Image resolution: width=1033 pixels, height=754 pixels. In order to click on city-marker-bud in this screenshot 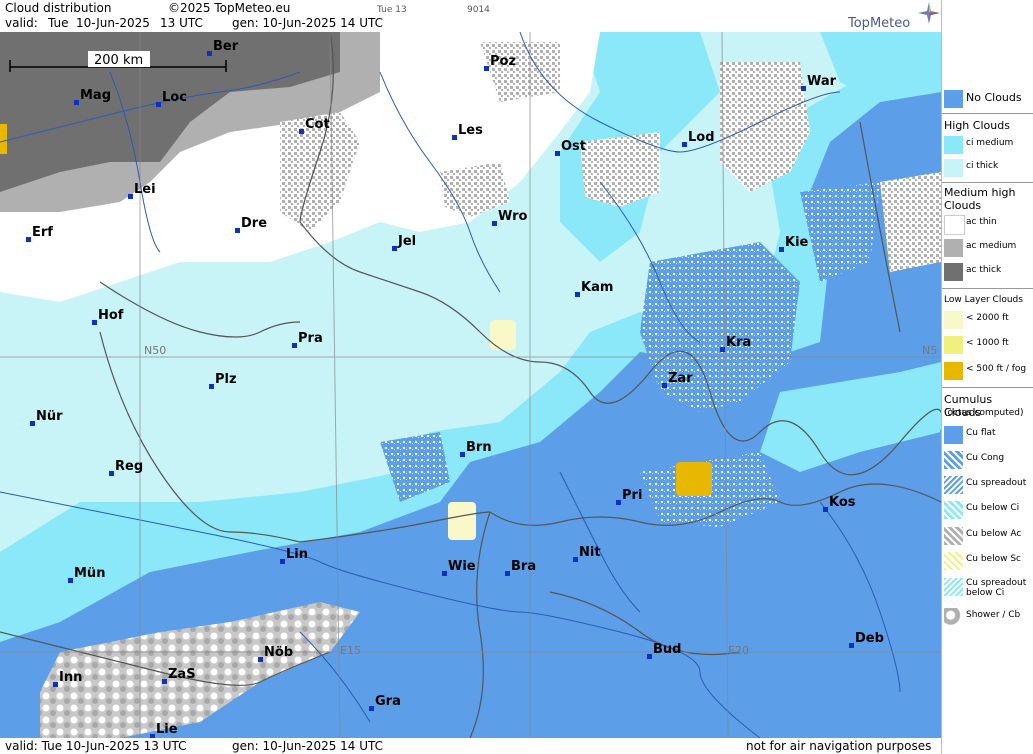, I will do `click(649, 656)`.